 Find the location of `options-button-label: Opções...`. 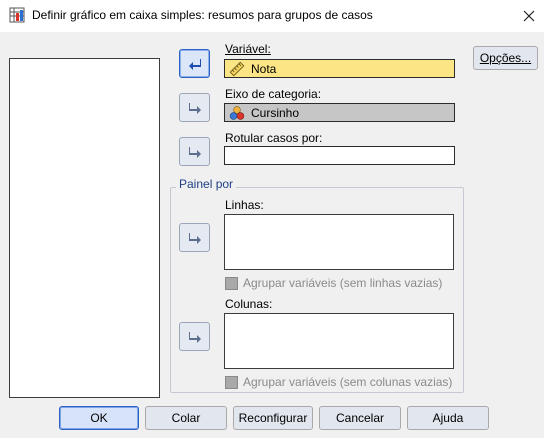

options-button-label: Opções... is located at coordinates (505, 58).